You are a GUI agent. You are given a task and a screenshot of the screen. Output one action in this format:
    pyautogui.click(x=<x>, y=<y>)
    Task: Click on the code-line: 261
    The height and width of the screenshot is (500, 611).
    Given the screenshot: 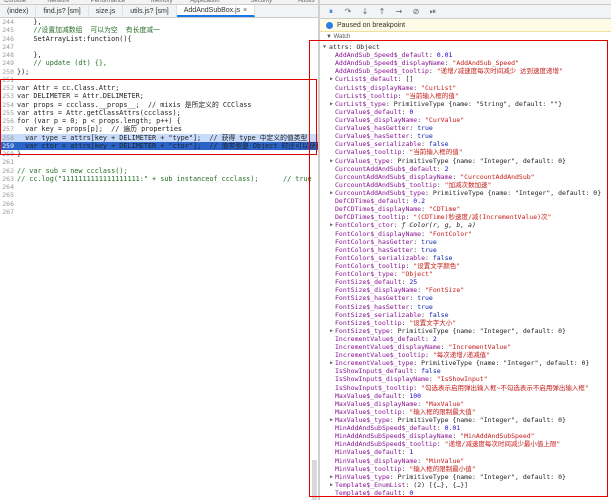 What is the action you would take?
    pyautogui.click(x=159, y=162)
    